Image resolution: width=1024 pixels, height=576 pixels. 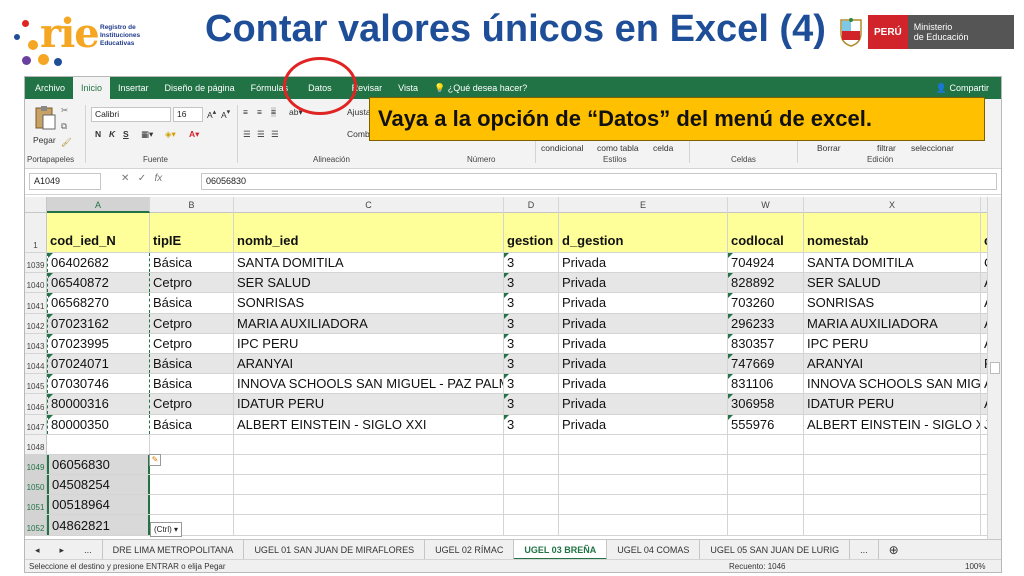 What do you see at coordinates (194, 134) in the screenshot?
I see `font-color-icon: A▾` at bounding box center [194, 134].